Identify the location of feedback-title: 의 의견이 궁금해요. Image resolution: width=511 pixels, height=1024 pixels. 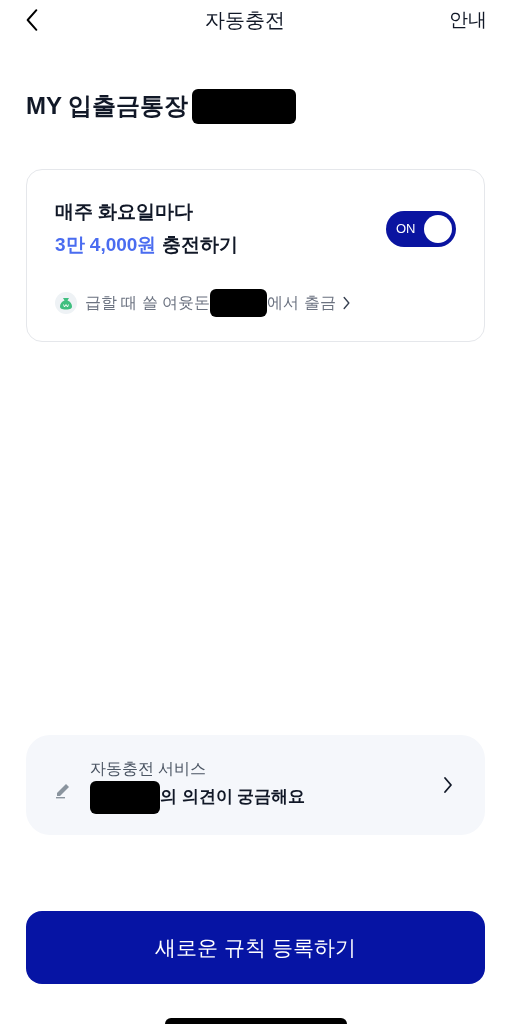
(233, 797).